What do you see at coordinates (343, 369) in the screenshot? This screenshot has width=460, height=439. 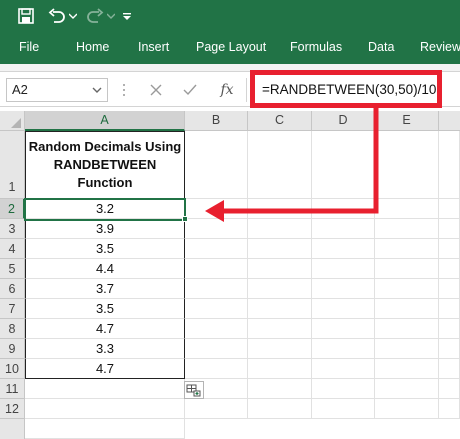 I see `cell-d10` at bounding box center [343, 369].